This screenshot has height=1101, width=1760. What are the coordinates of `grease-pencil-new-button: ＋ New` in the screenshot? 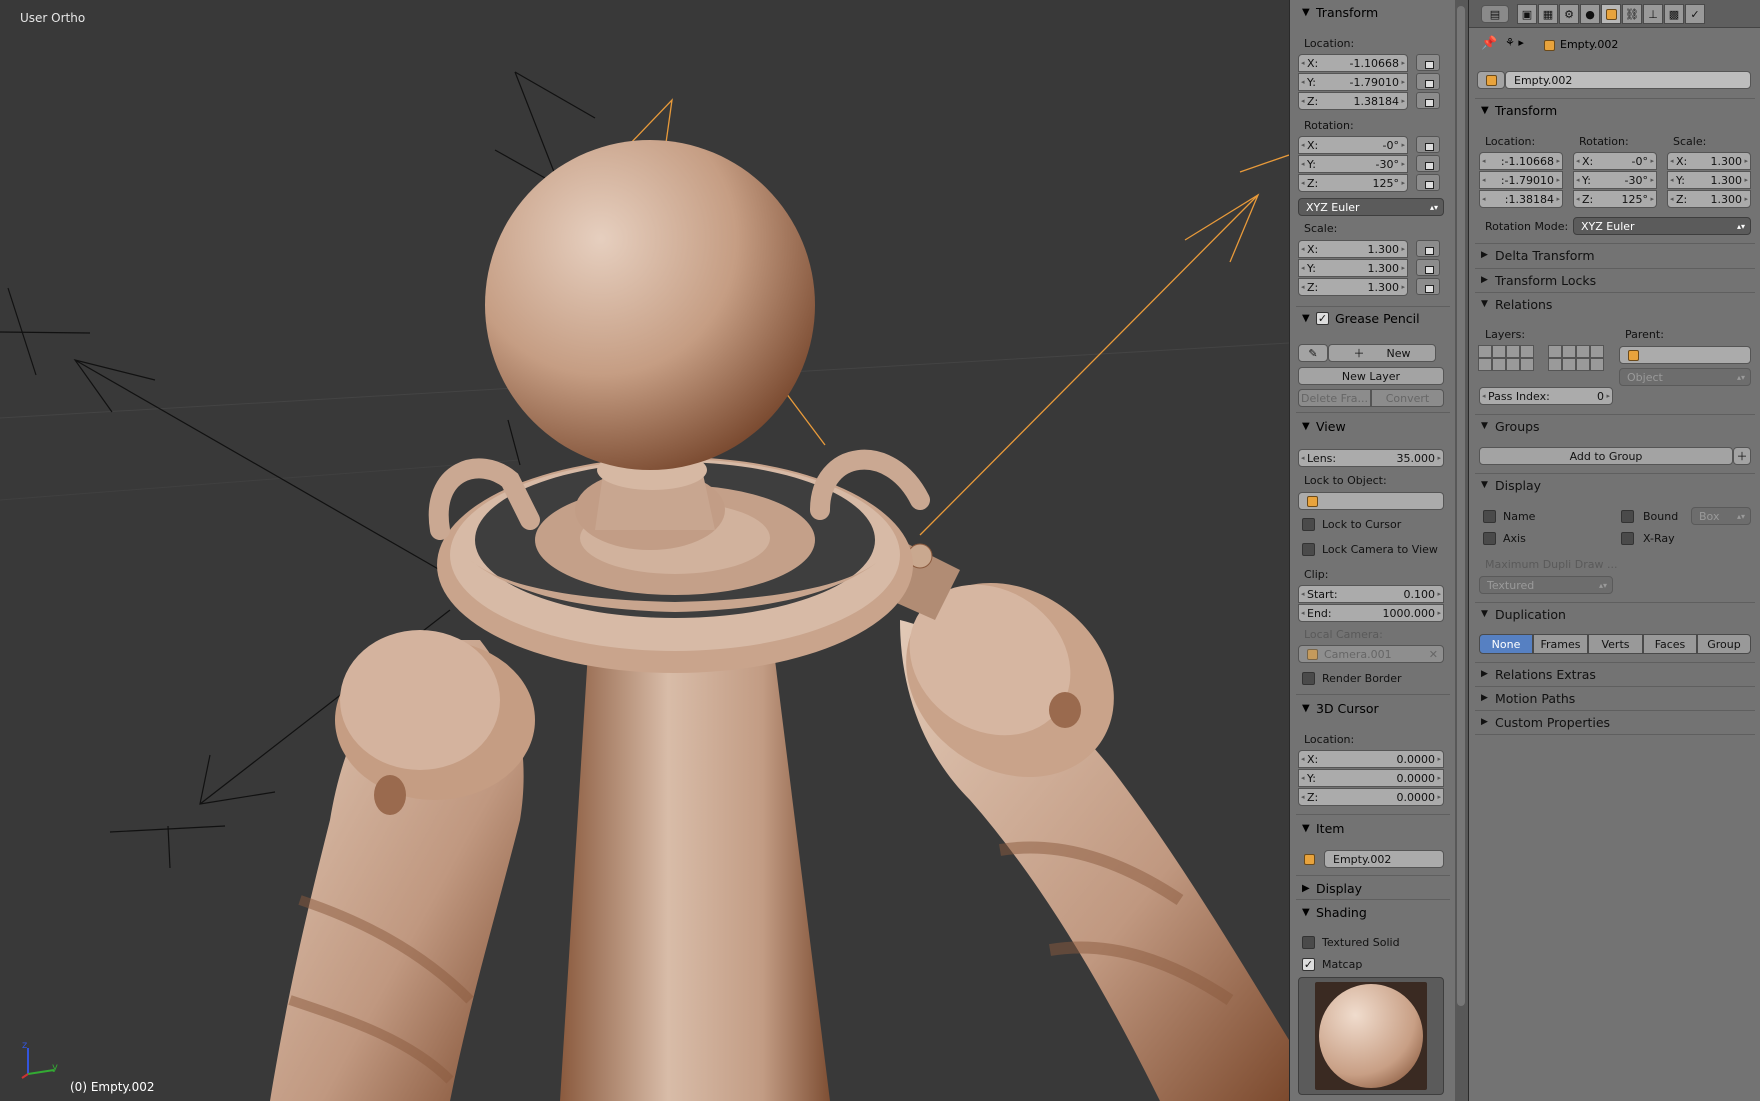 It's located at (1382, 353).